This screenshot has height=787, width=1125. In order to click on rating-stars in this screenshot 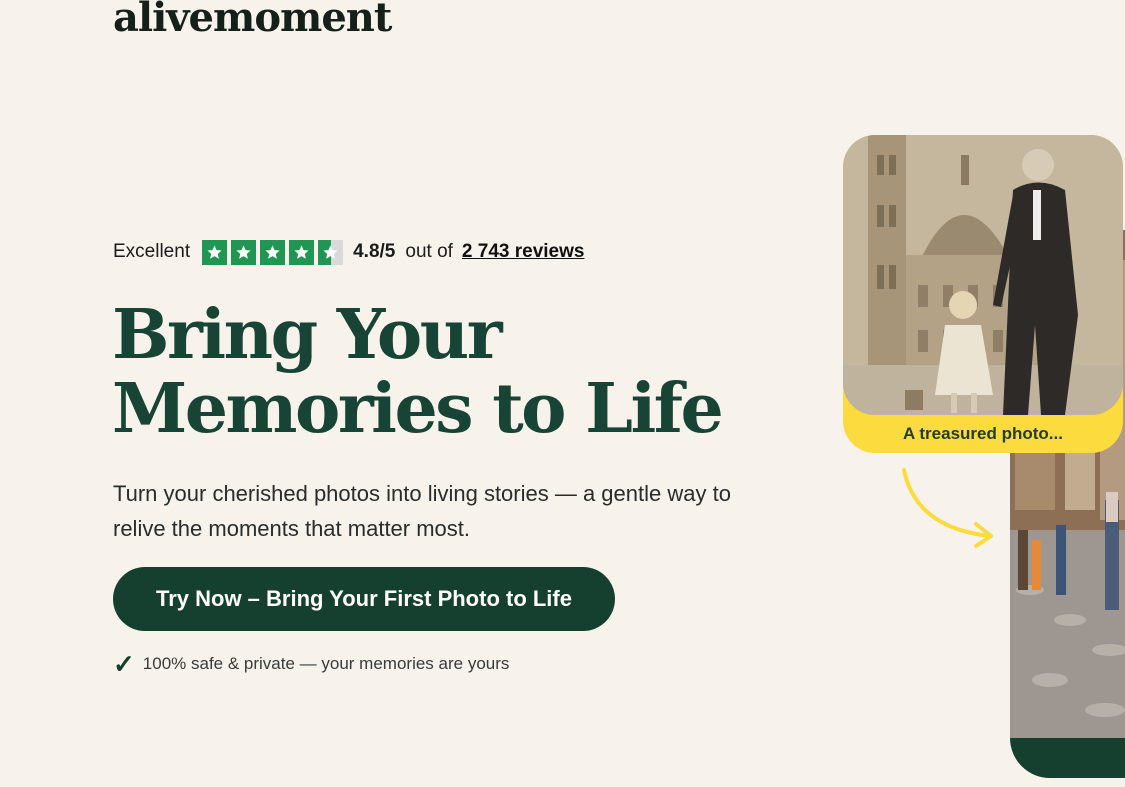, I will do `click(273, 252)`.